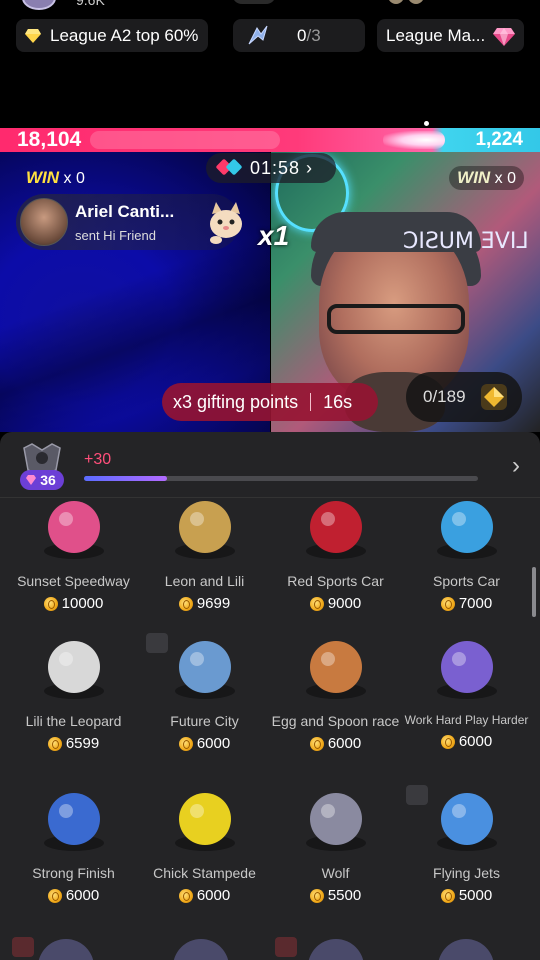 The height and width of the screenshot is (960, 540). Describe the element at coordinates (534, 592) in the screenshot. I see `scrollbar` at that location.